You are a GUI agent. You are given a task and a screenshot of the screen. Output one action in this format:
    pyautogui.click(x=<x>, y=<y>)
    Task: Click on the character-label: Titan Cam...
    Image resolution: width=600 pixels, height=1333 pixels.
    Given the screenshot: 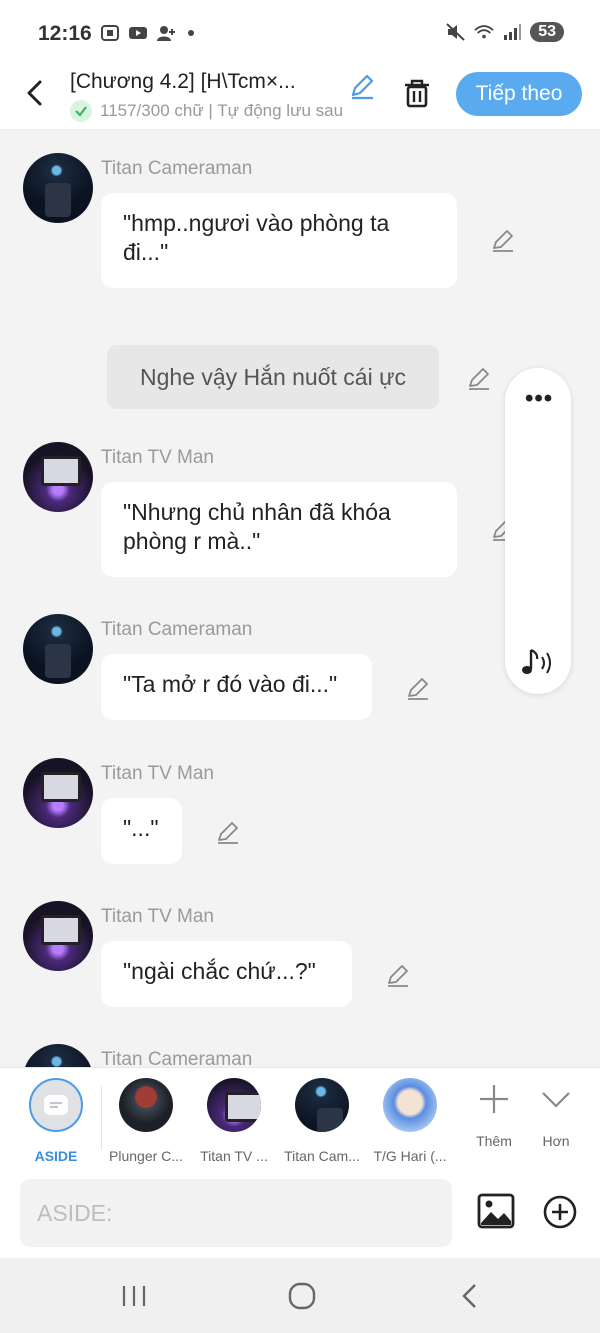 What is the action you would take?
    pyautogui.click(x=322, y=1156)
    